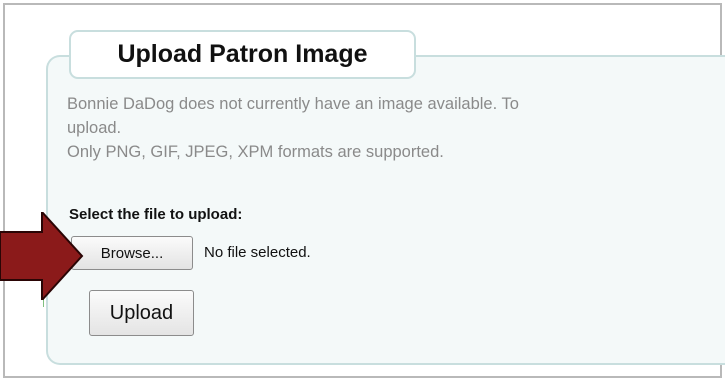 This screenshot has width=725, height=381. I want to click on select-file-label: Select the file to upload:, so click(156, 214).